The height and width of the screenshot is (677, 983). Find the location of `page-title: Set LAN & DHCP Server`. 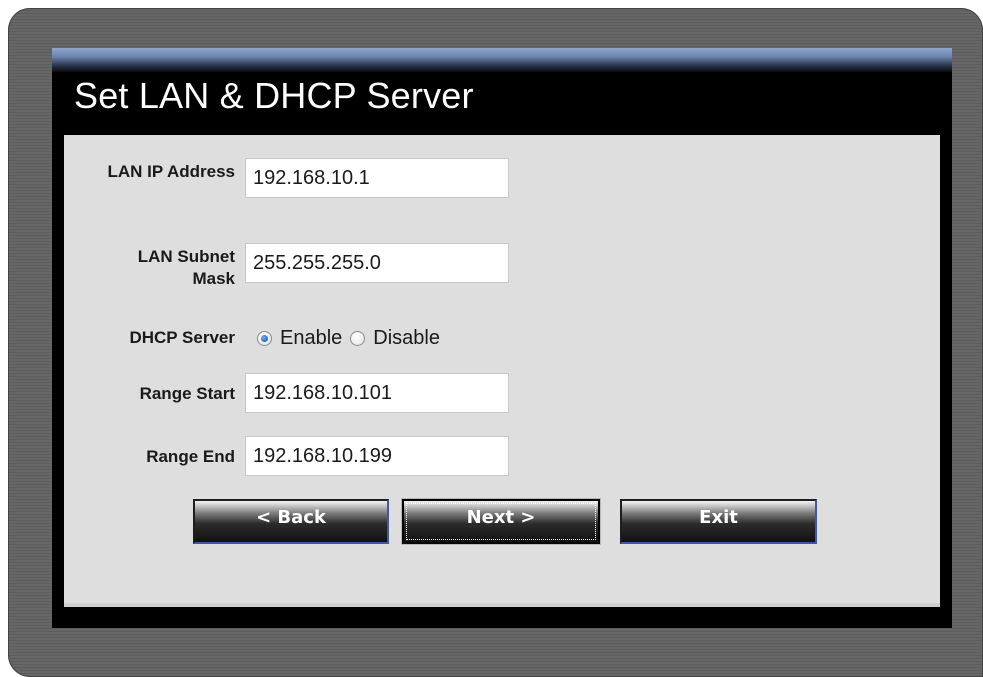

page-title: Set LAN & DHCP Server is located at coordinates (274, 95).